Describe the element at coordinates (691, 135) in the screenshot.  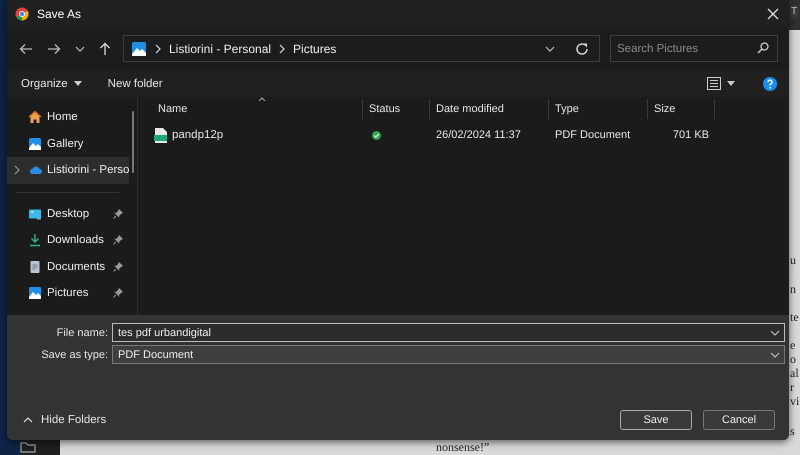
I see `table-cell-text: 701 KB` at that location.